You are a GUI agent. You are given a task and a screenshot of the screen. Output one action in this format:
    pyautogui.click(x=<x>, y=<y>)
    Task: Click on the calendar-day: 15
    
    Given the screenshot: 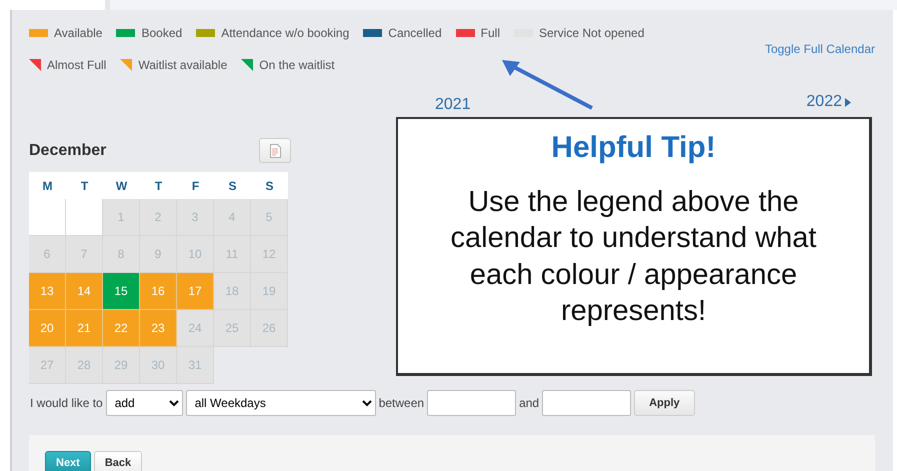 What is the action you would take?
    pyautogui.click(x=121, y=291)
    